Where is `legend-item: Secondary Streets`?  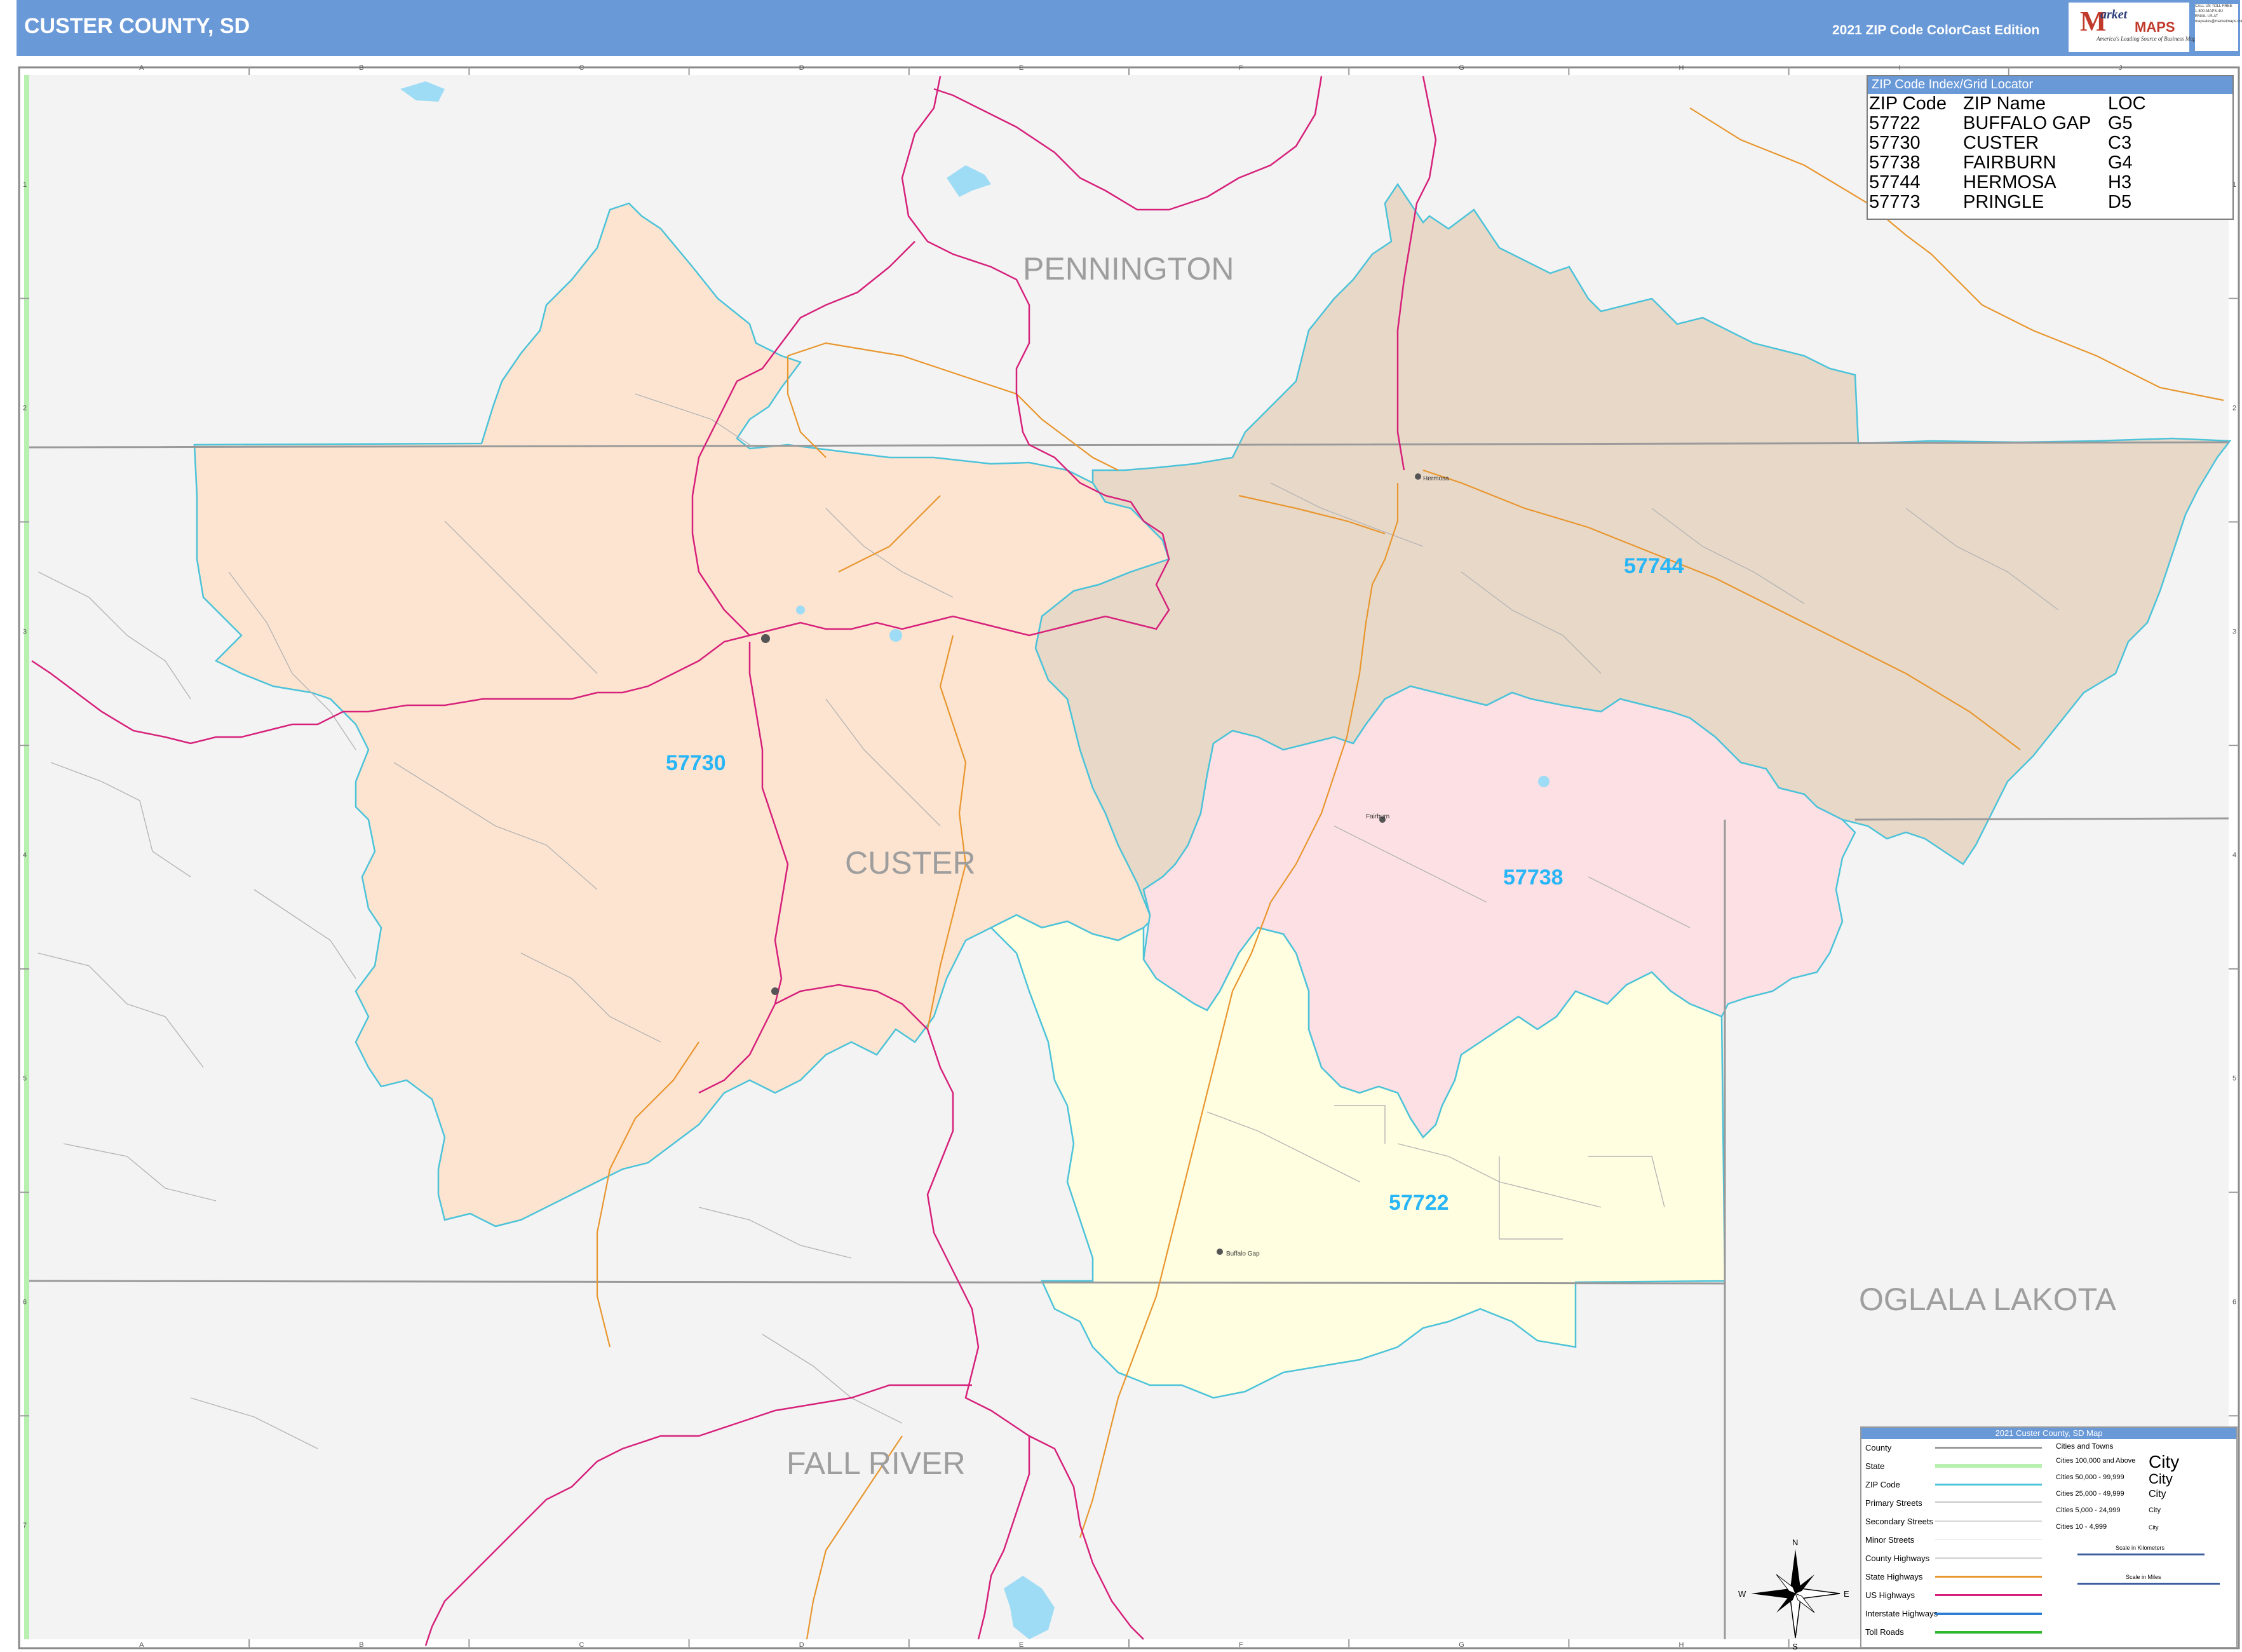 legend-item: Secondary Streets is located at coordinates (1899, 1521).